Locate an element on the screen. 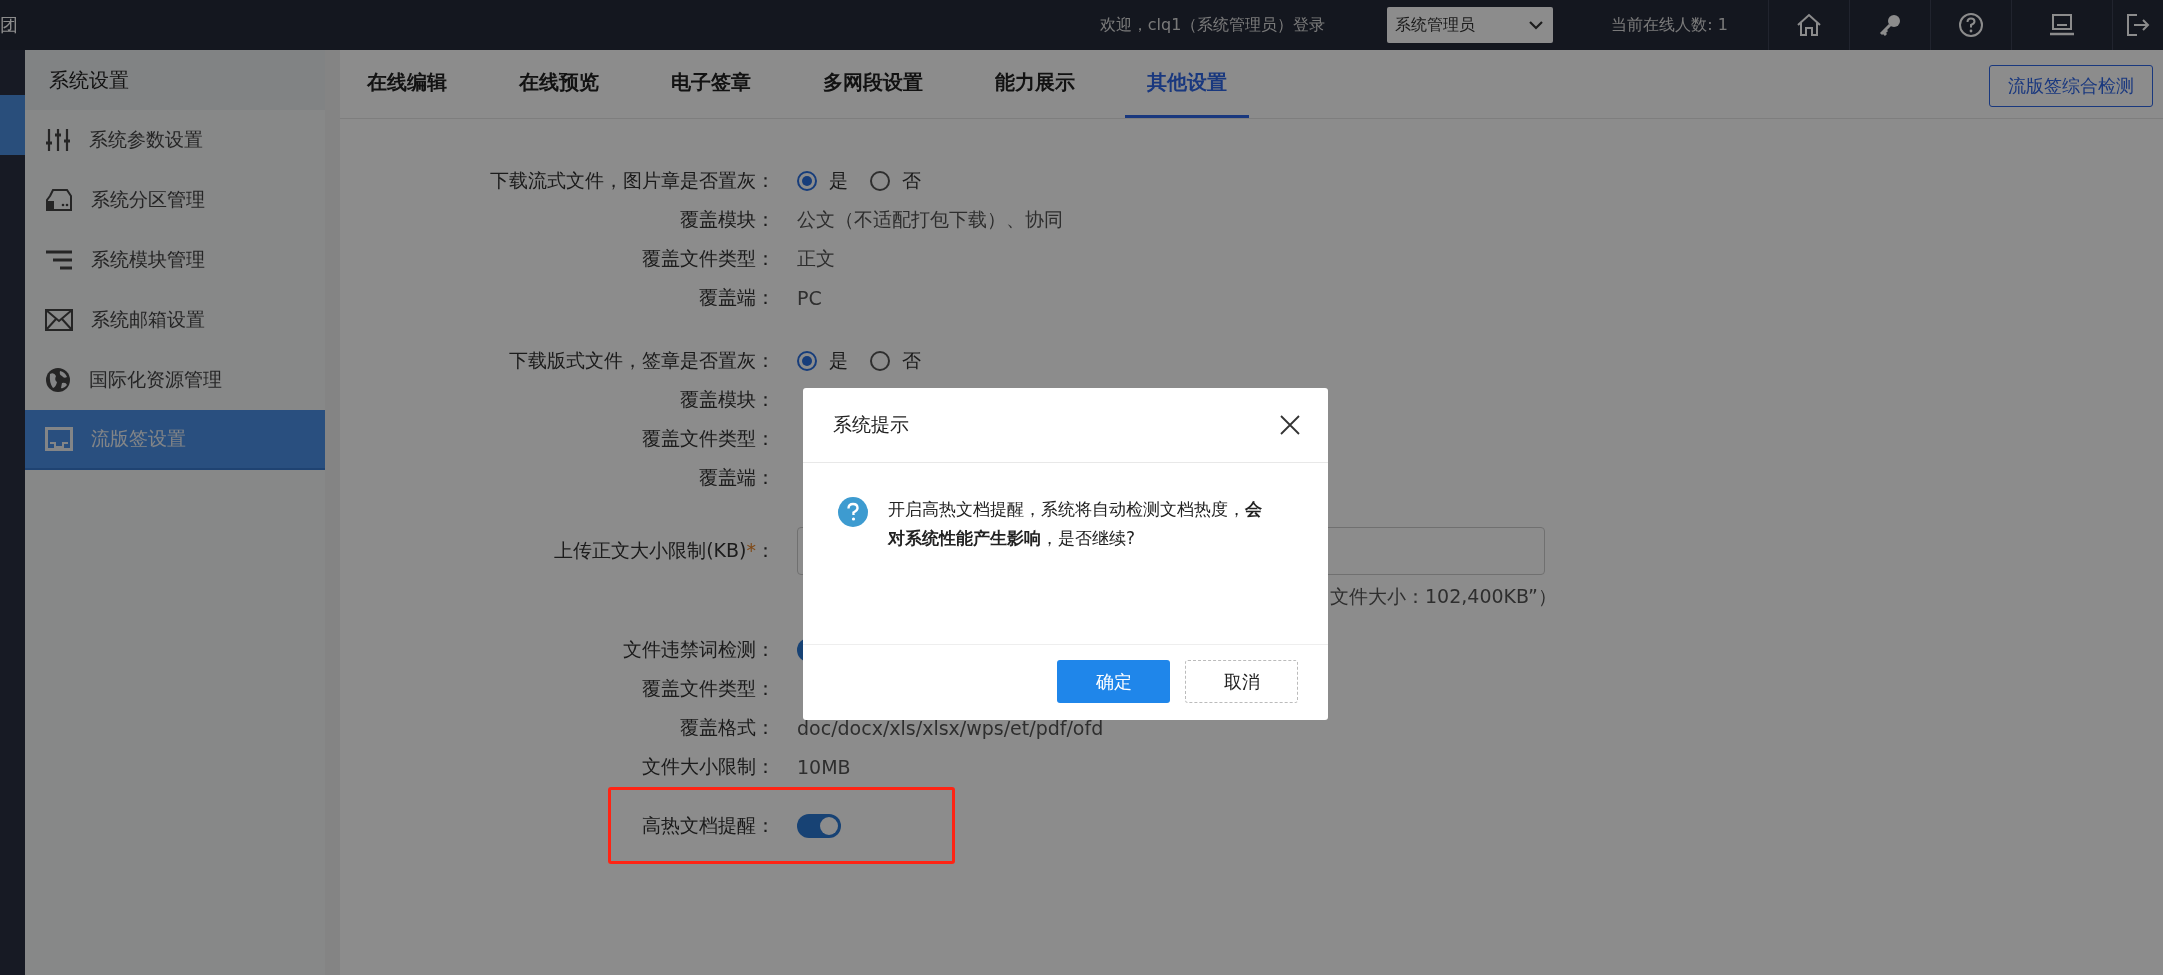  sidebar-item: 系统模块管理 is located at coordinates (175, 260).